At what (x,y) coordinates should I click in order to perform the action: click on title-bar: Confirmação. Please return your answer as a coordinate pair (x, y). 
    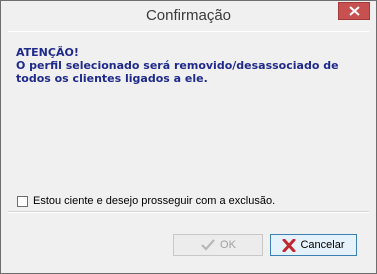
    Looking at the image, I should click on (188, 16).